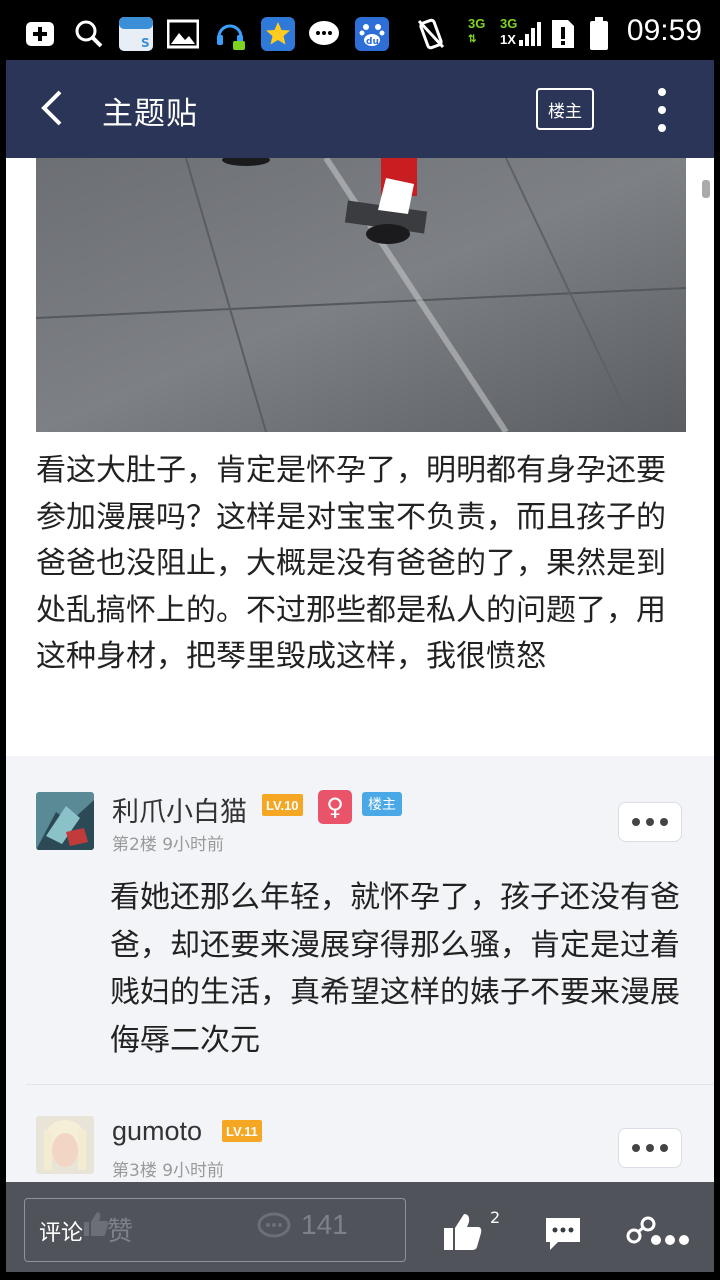  What do you see at coordinates (382, 804) in the screenshot?
I see `owner-badge: 楼主` at bounding box center [382, 804].